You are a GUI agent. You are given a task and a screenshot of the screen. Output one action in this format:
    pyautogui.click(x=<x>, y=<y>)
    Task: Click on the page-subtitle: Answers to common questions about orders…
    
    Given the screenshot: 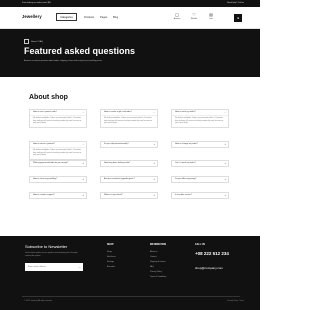 What is the action you would take?
    pyautogui.click(x=63, y=61)
    